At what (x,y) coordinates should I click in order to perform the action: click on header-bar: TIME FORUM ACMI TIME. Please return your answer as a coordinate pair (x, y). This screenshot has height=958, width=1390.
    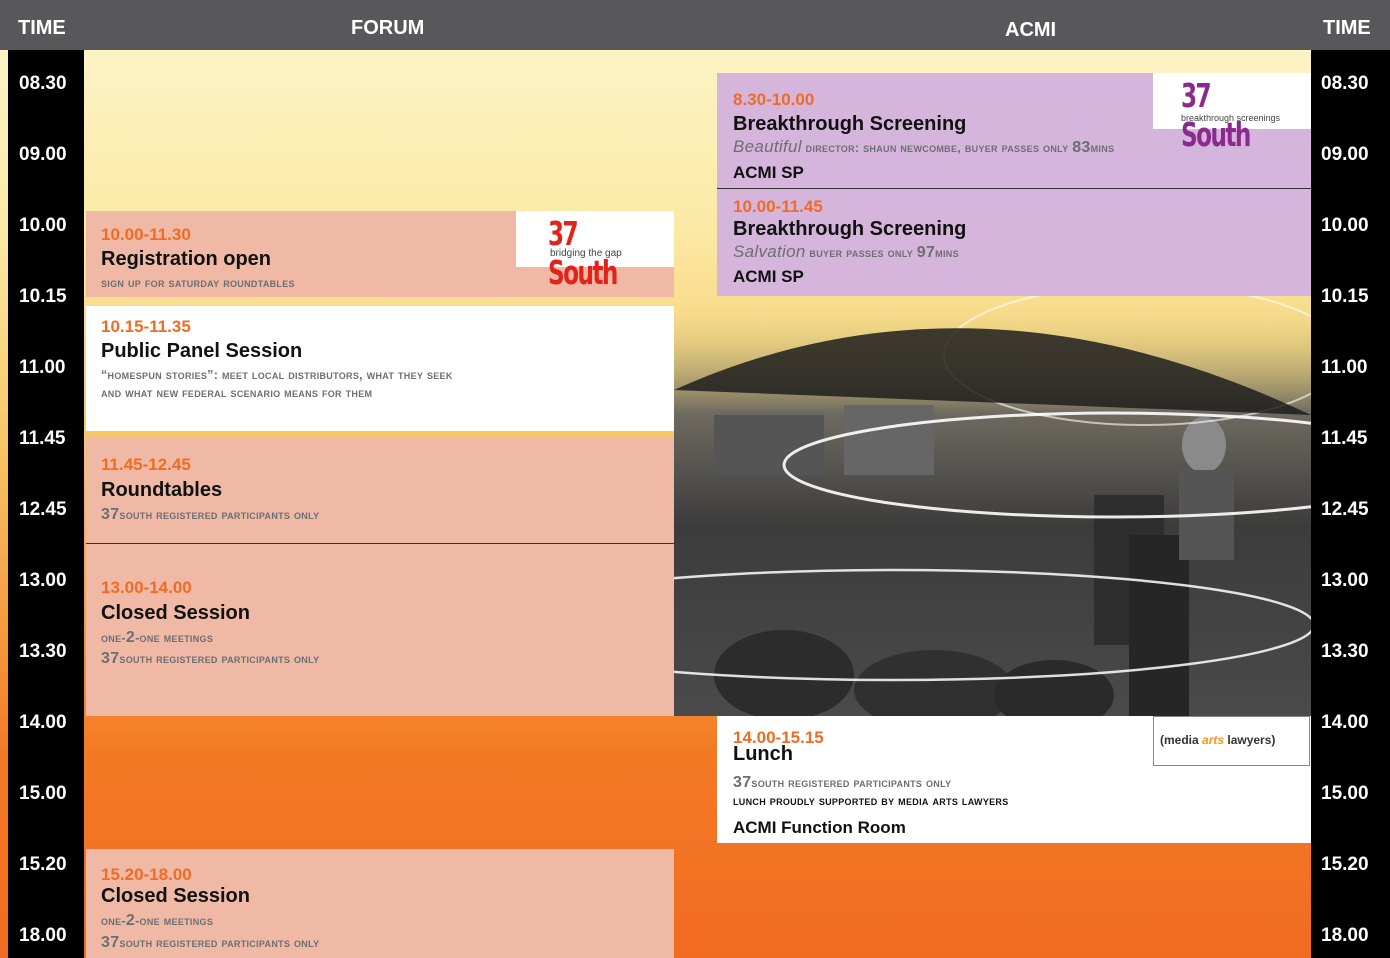
    Looking at the image, I should click on (695, 25).